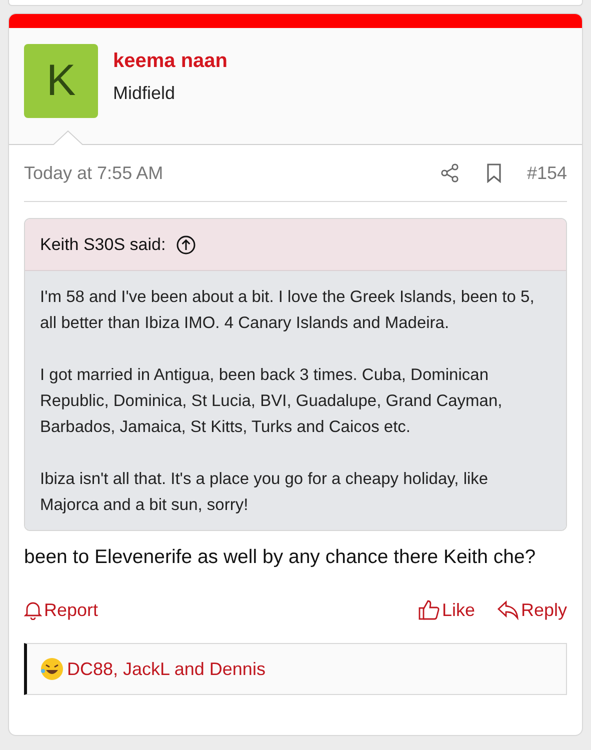  What do you see at coordinates (446, 610) in the screenshot?
I see `like-link: Like` at bounding box center [446, 610].